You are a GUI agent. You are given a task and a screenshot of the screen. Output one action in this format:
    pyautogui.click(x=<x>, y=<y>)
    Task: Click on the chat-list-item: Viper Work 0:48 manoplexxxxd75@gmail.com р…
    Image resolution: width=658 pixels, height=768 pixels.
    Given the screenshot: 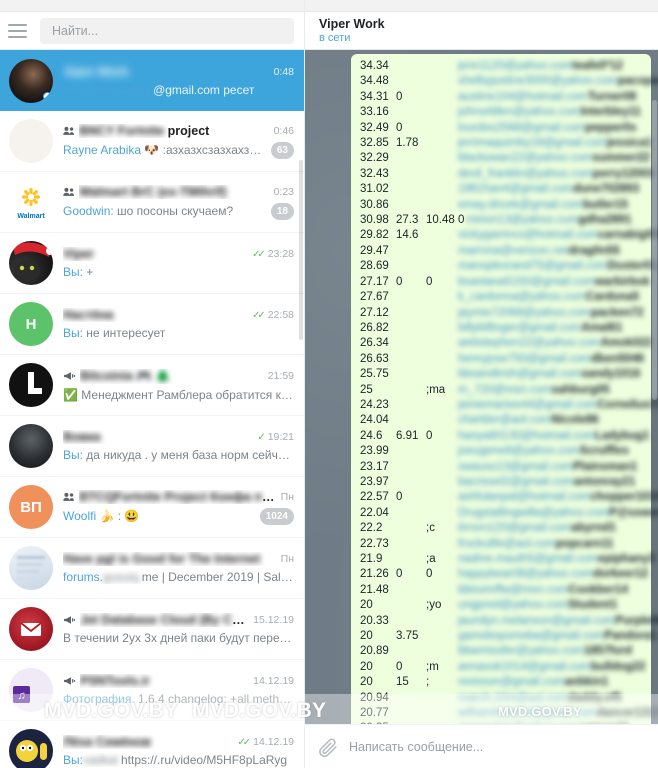 What is the action you would take?
    pyautogui.click(x=152, y=80)
    